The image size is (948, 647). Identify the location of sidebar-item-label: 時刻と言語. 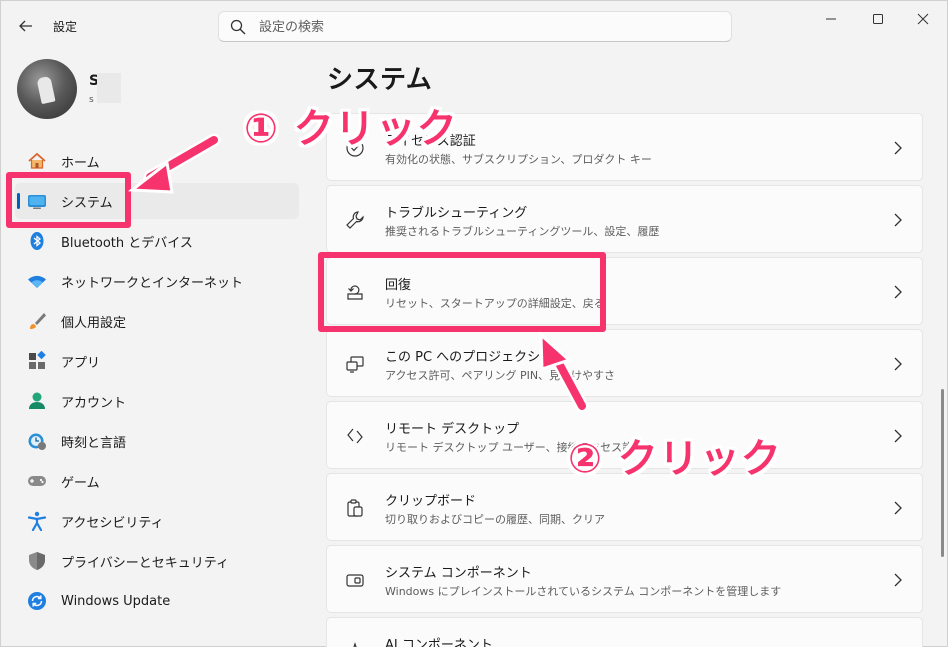
(94, 443).